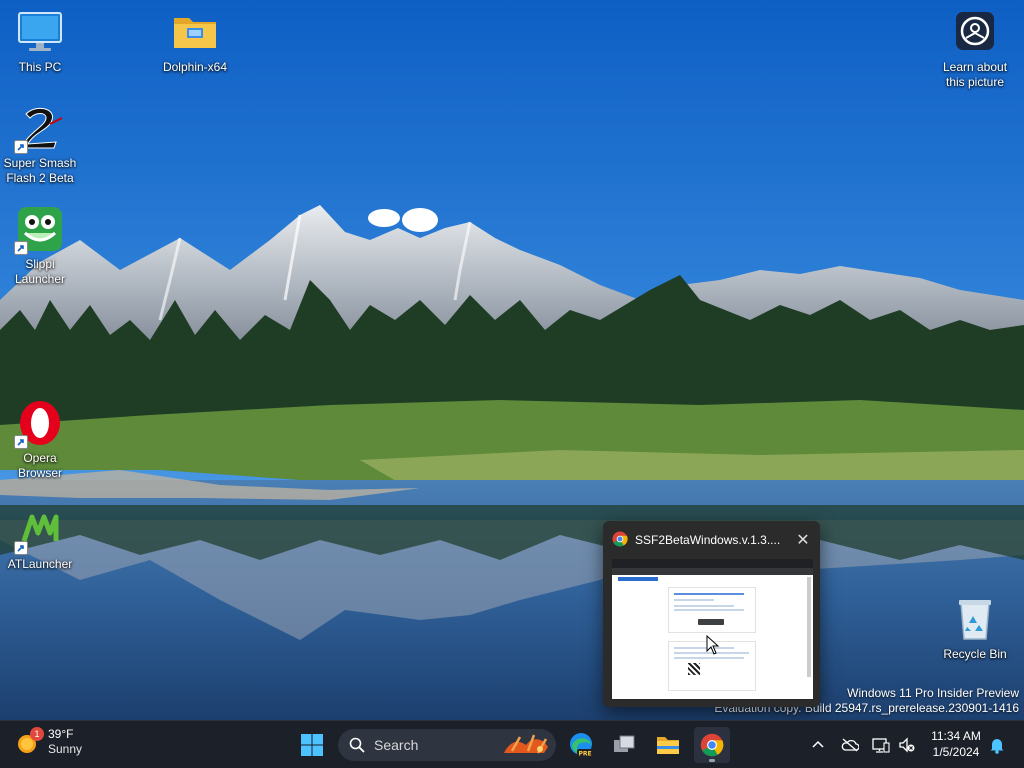 The height and width of the screenshot is (768, 1024). I want to click on desktop-icon-label: Opera Browser, so click(39, 465).